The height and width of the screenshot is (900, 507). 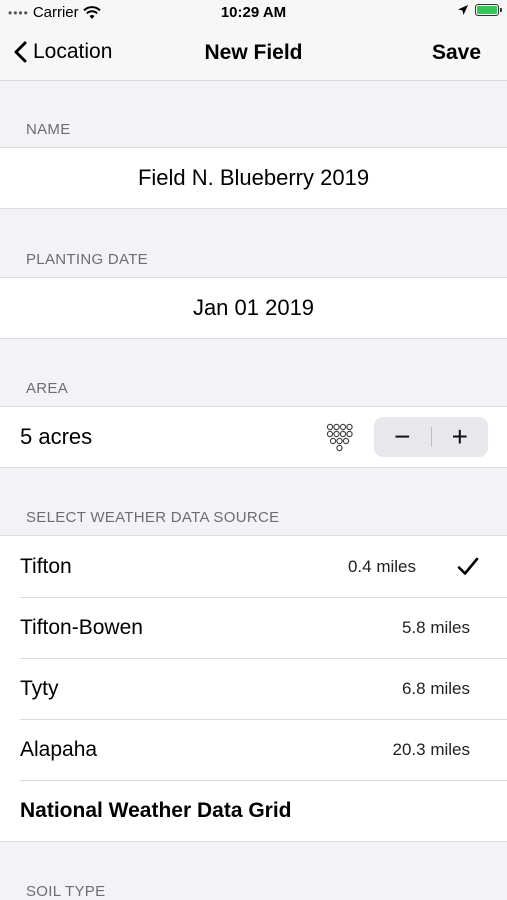 I want to click on station-name: Alapaha, so click(x=59, y=749).